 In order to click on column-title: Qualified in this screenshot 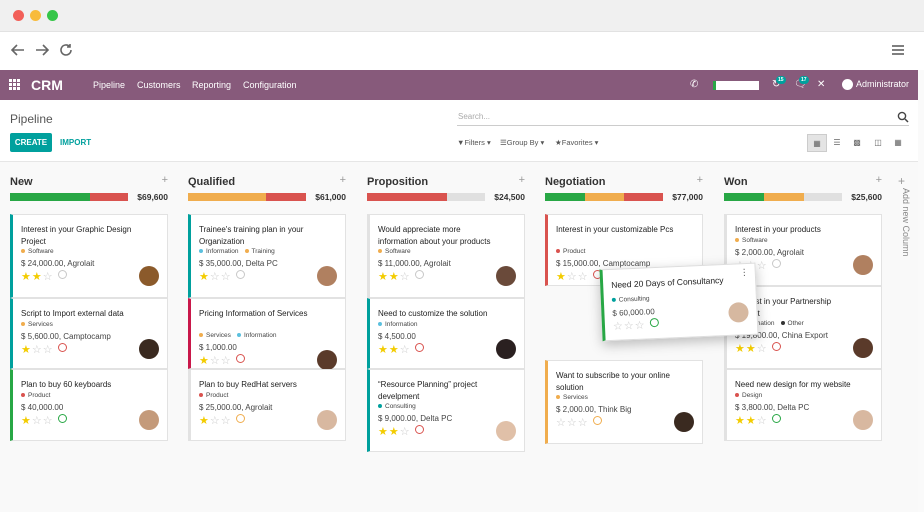, I will do `click(211, 182)`.